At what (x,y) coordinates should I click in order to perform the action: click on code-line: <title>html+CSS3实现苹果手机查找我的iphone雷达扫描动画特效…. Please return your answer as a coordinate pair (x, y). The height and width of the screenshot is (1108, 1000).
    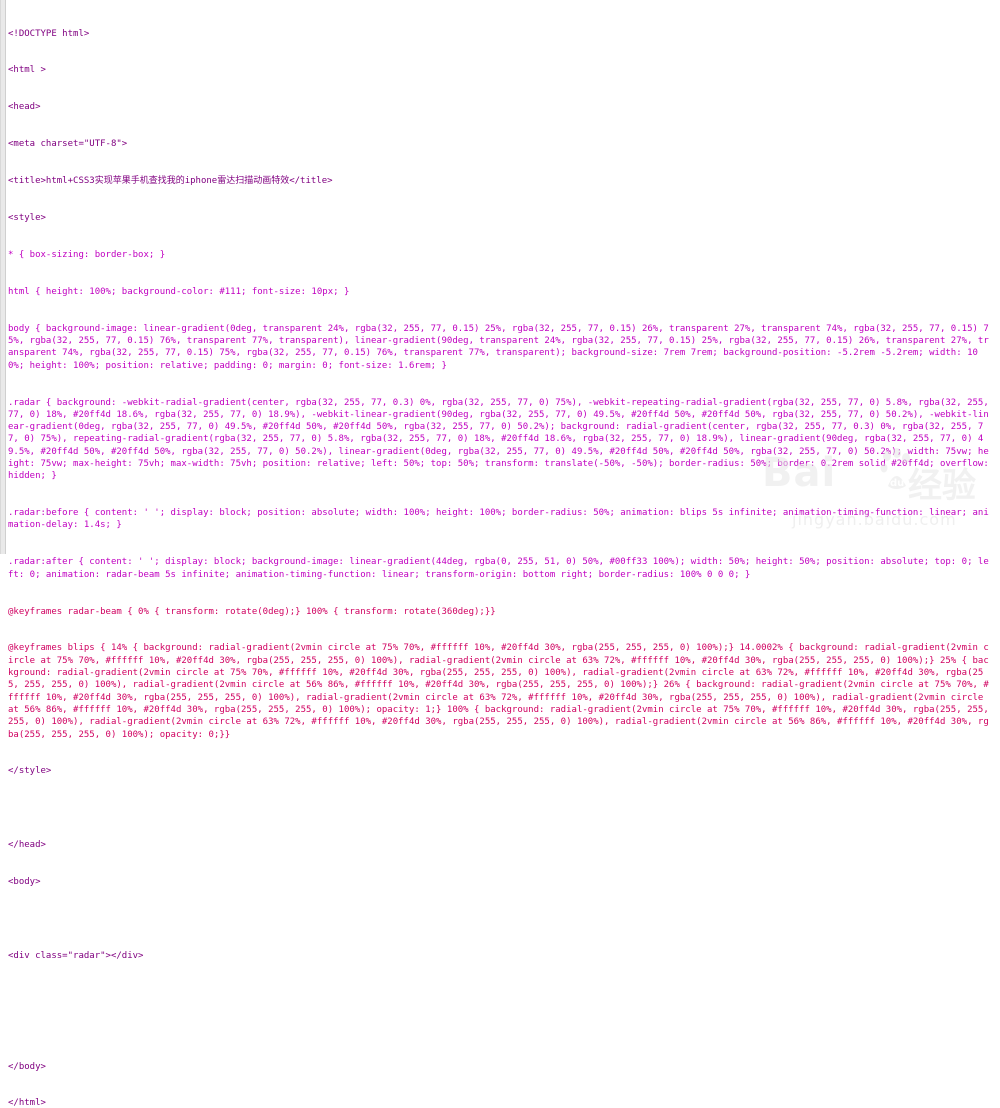
    Looking at the image, I should click on (170, 181).